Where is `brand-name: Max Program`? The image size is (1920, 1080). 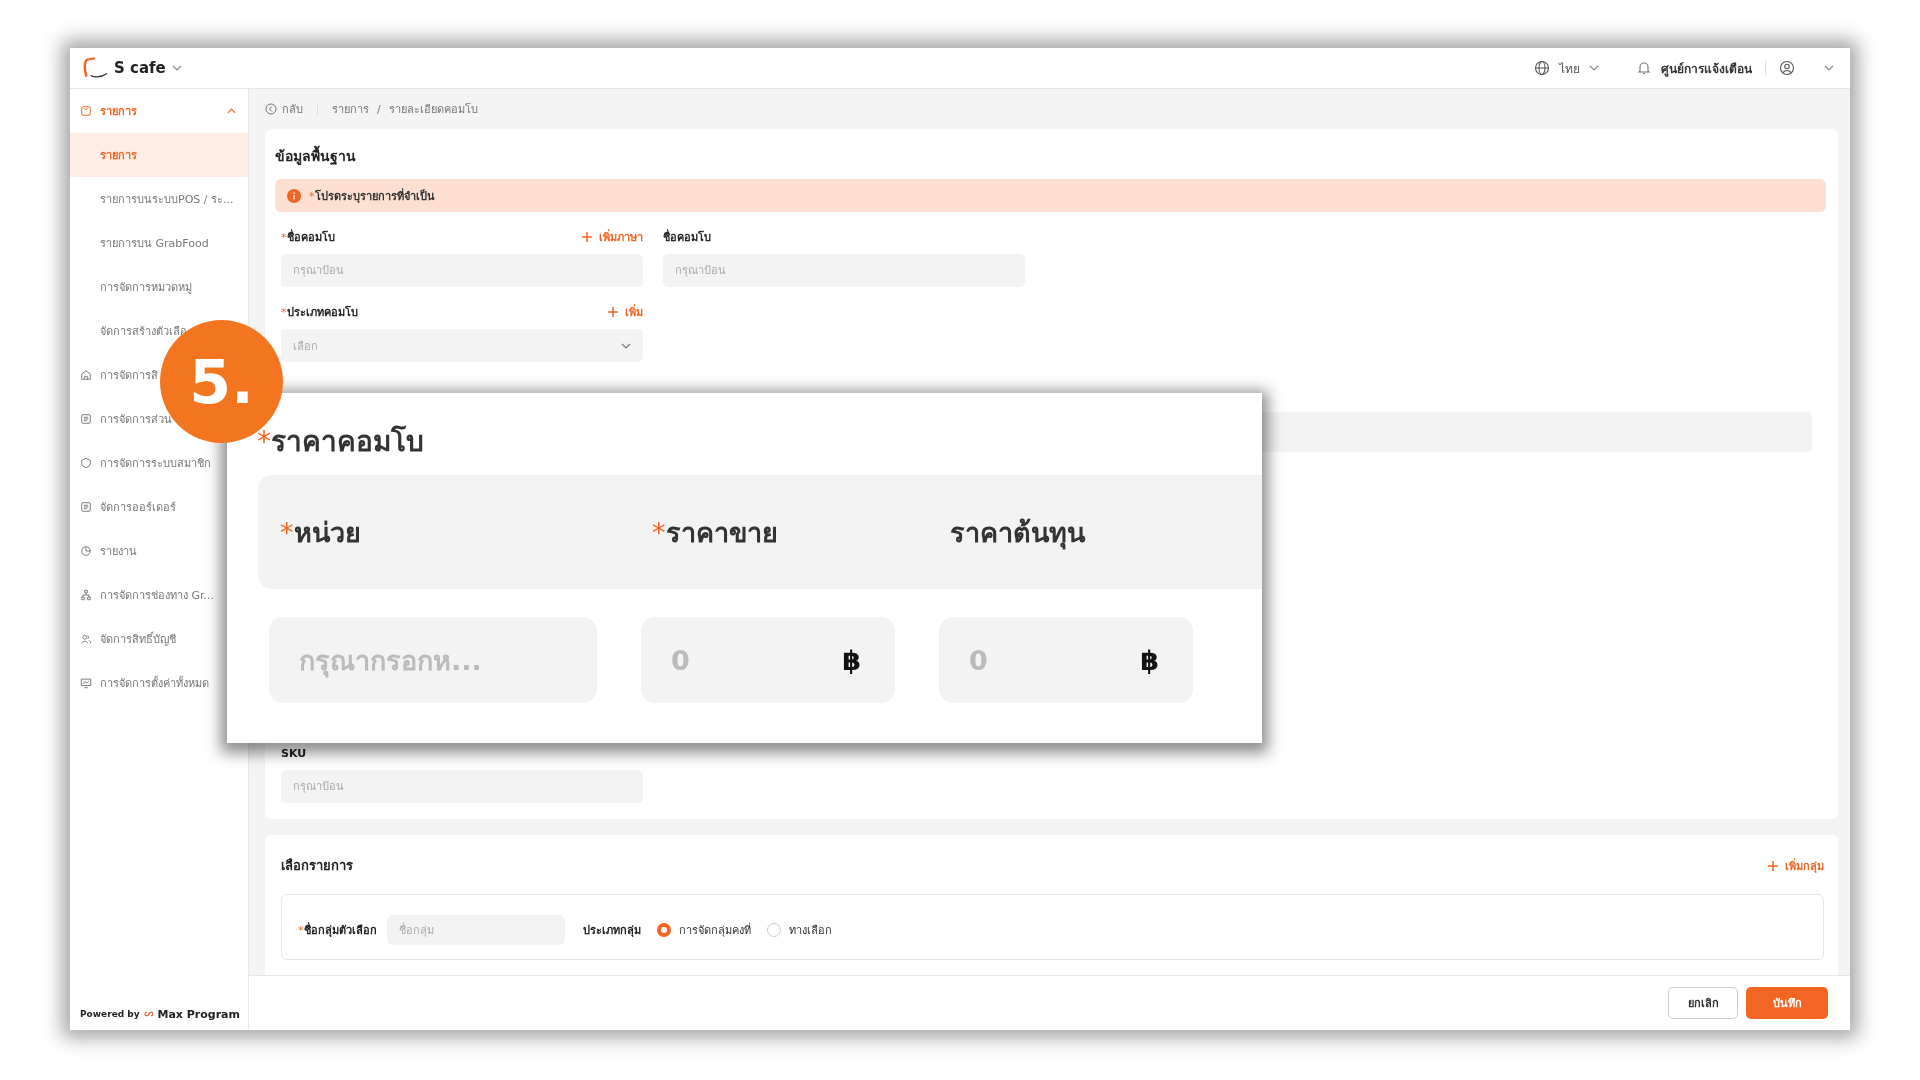
brand-name: Max Program is located at coordinates (198, 1014).